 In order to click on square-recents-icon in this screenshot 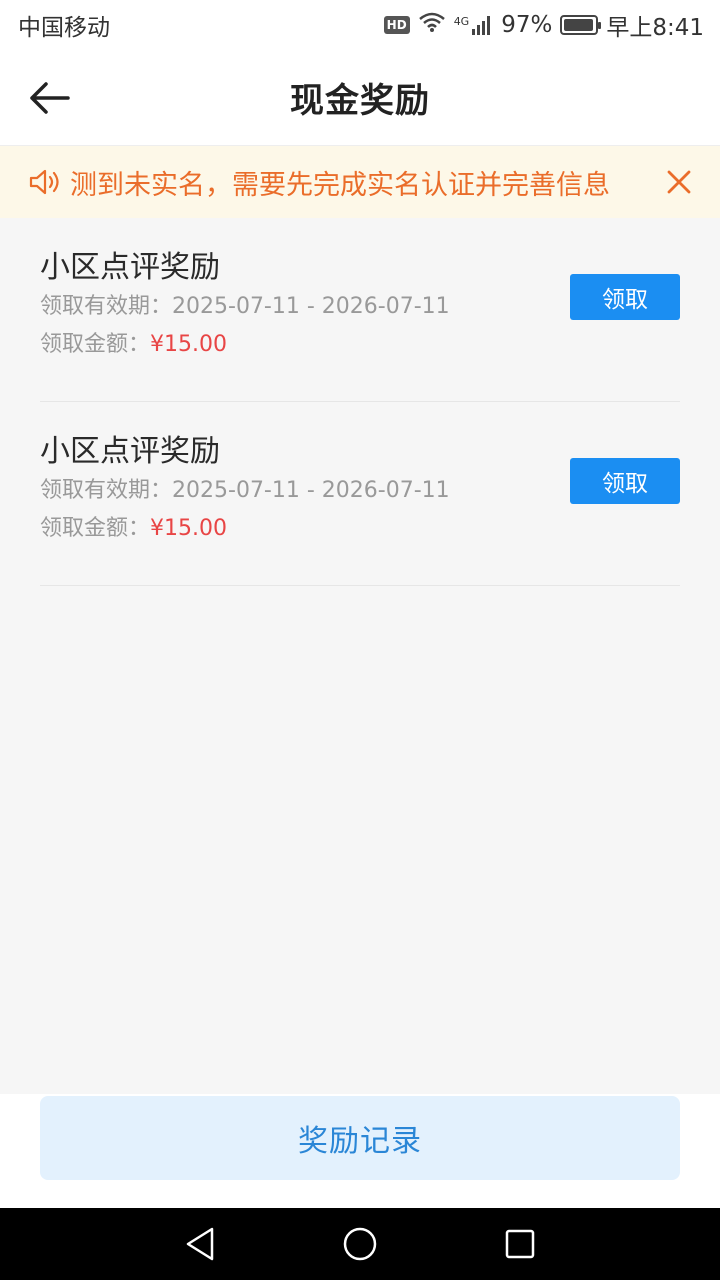, I will do `click(520, 1244)`.